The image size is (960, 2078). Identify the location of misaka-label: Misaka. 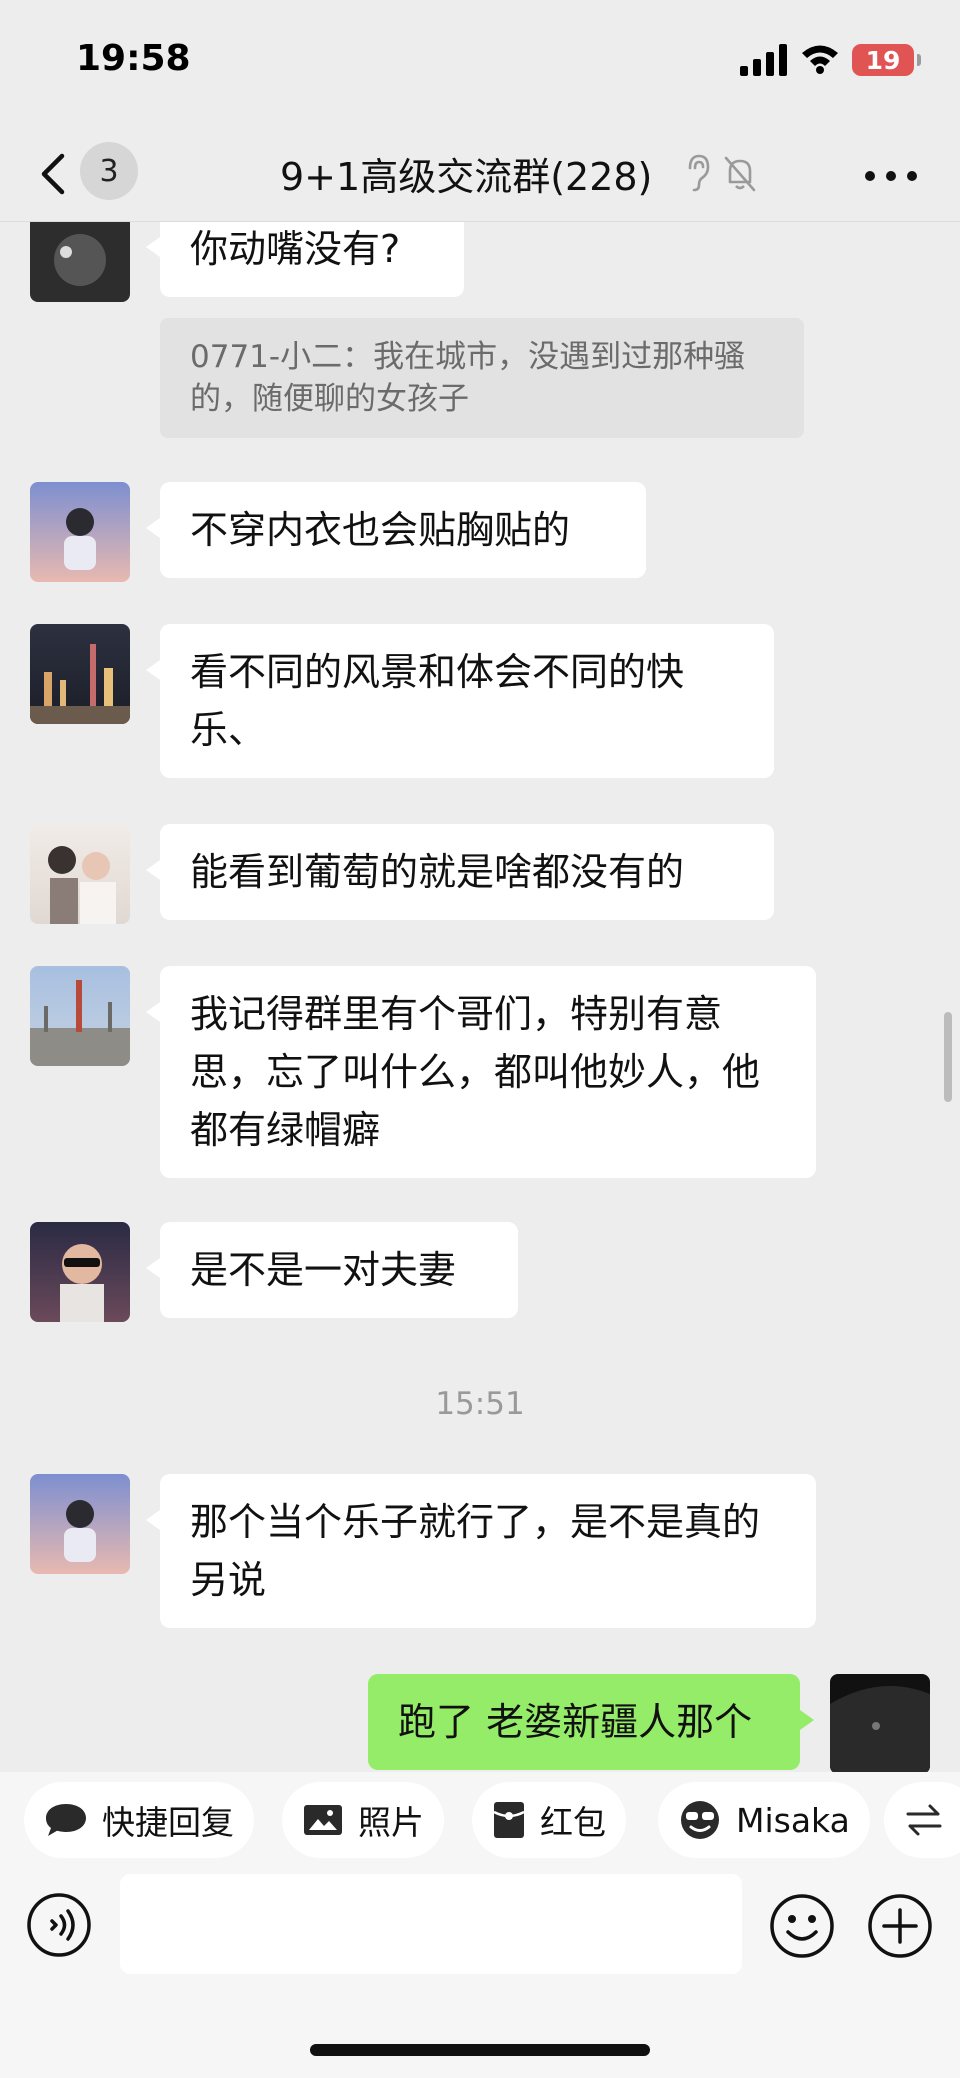
(793, 1820).